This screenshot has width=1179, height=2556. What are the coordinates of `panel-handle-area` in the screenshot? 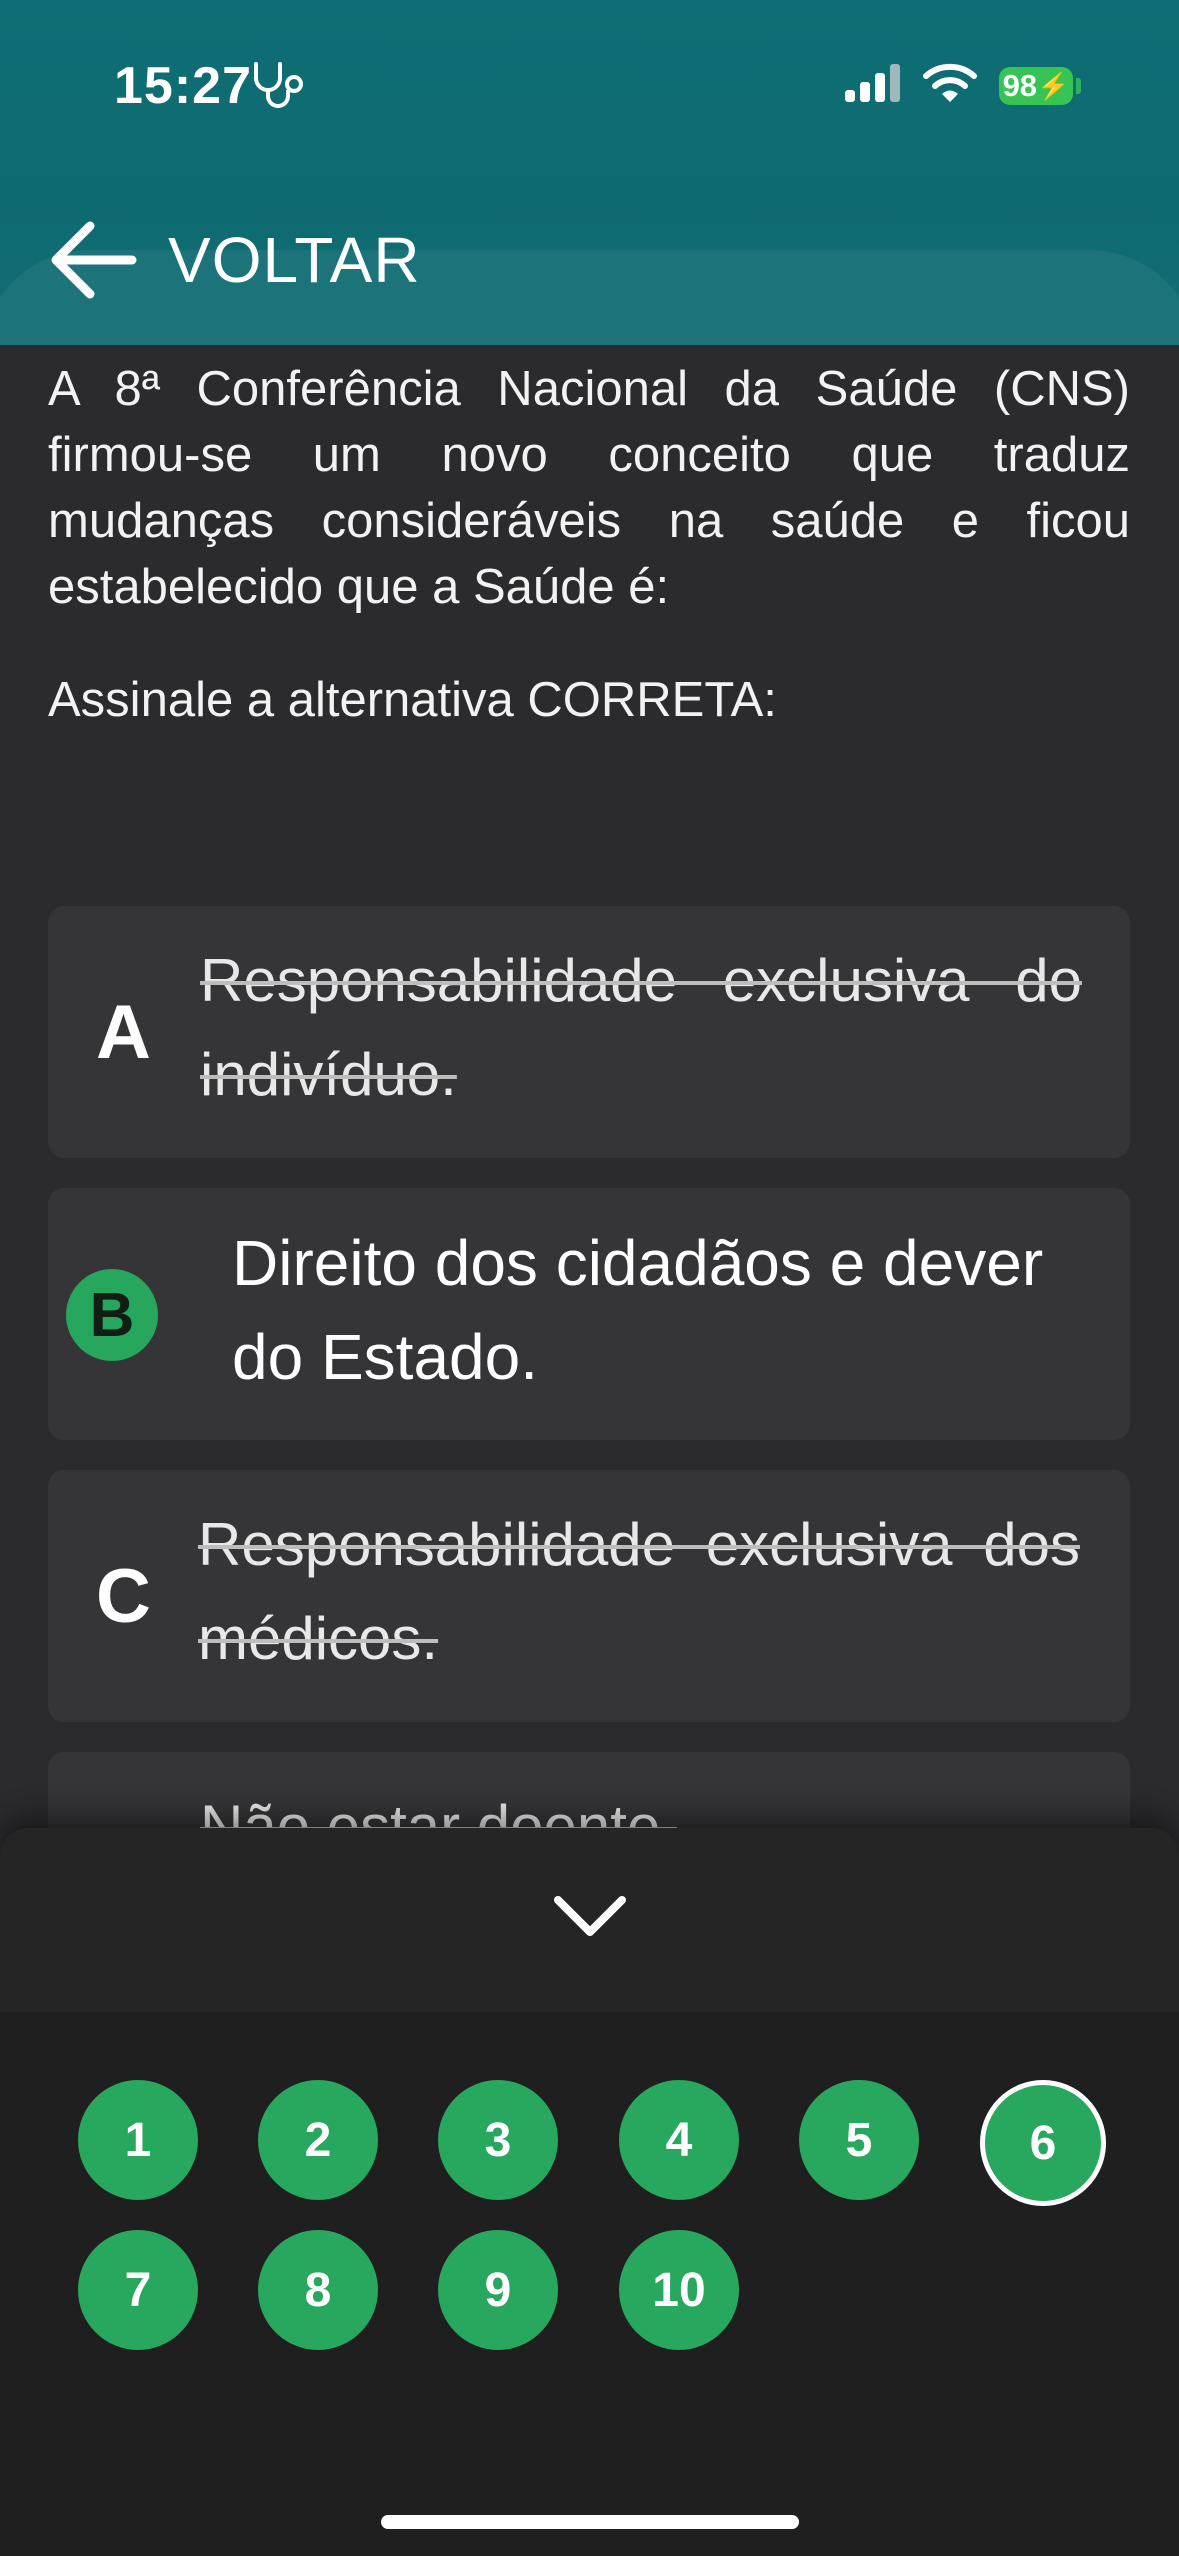 It's located at (589, 1920).